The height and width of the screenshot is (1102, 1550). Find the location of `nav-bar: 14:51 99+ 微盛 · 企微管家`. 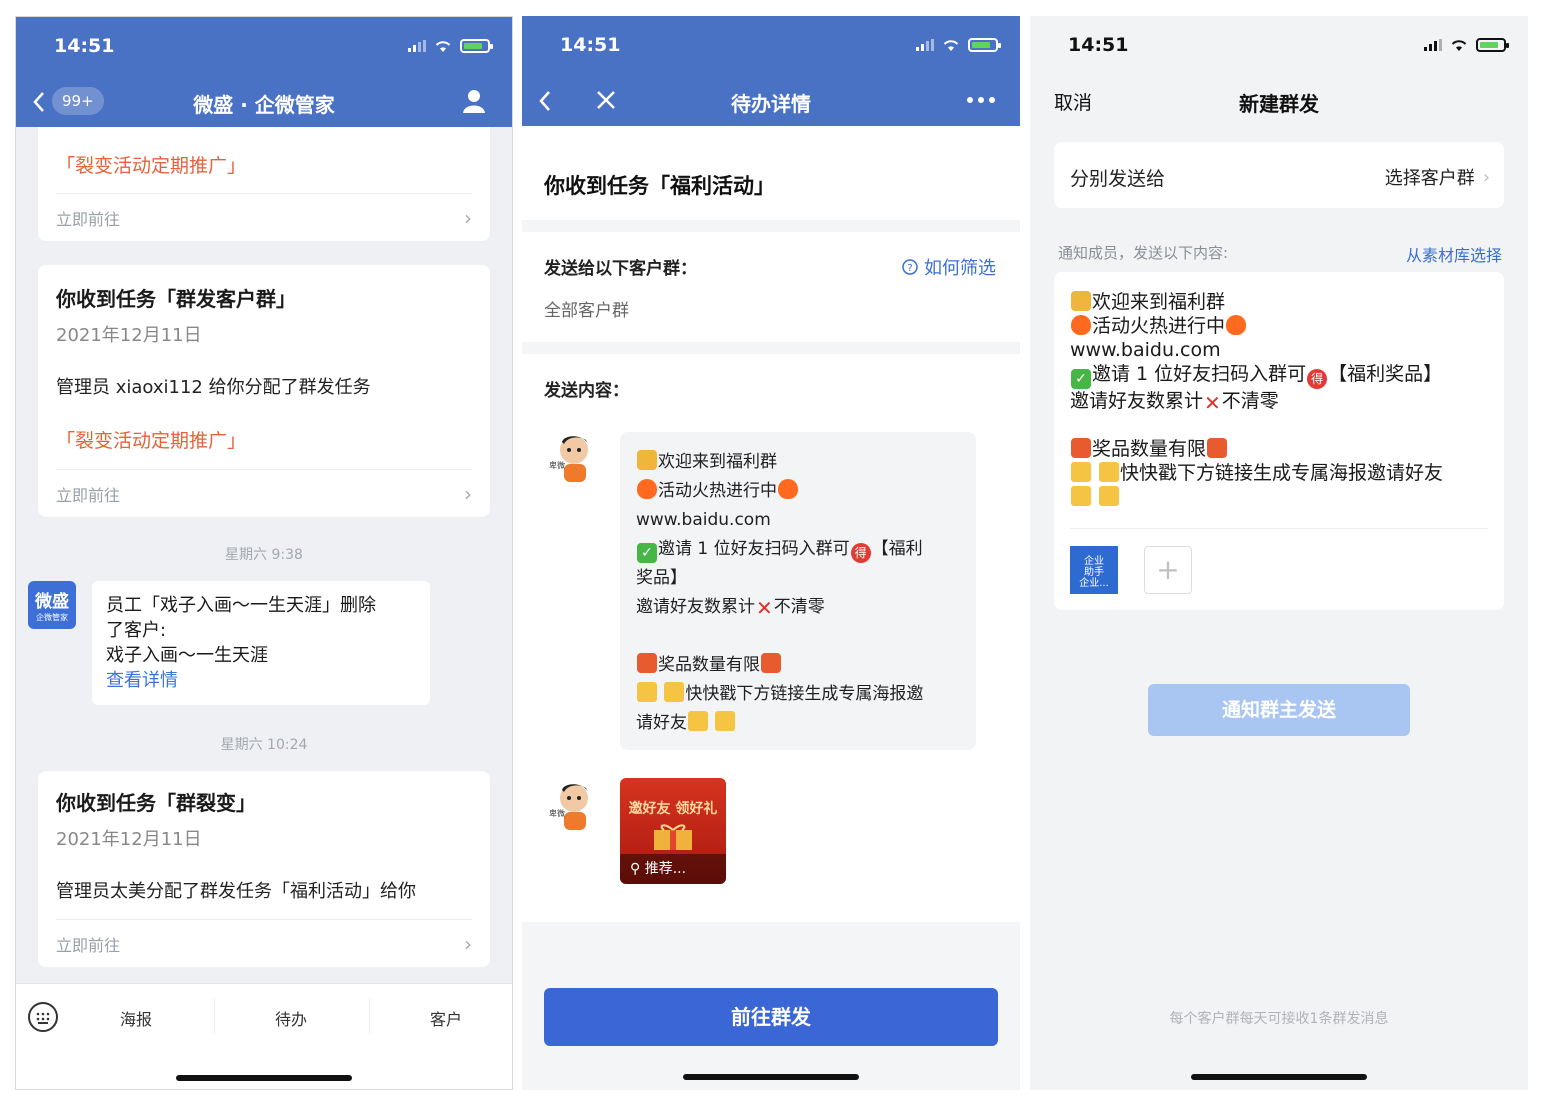

nav-bar: 14:51 99+ 微盛 · 企微管家 is located at coordinates (264, 72).